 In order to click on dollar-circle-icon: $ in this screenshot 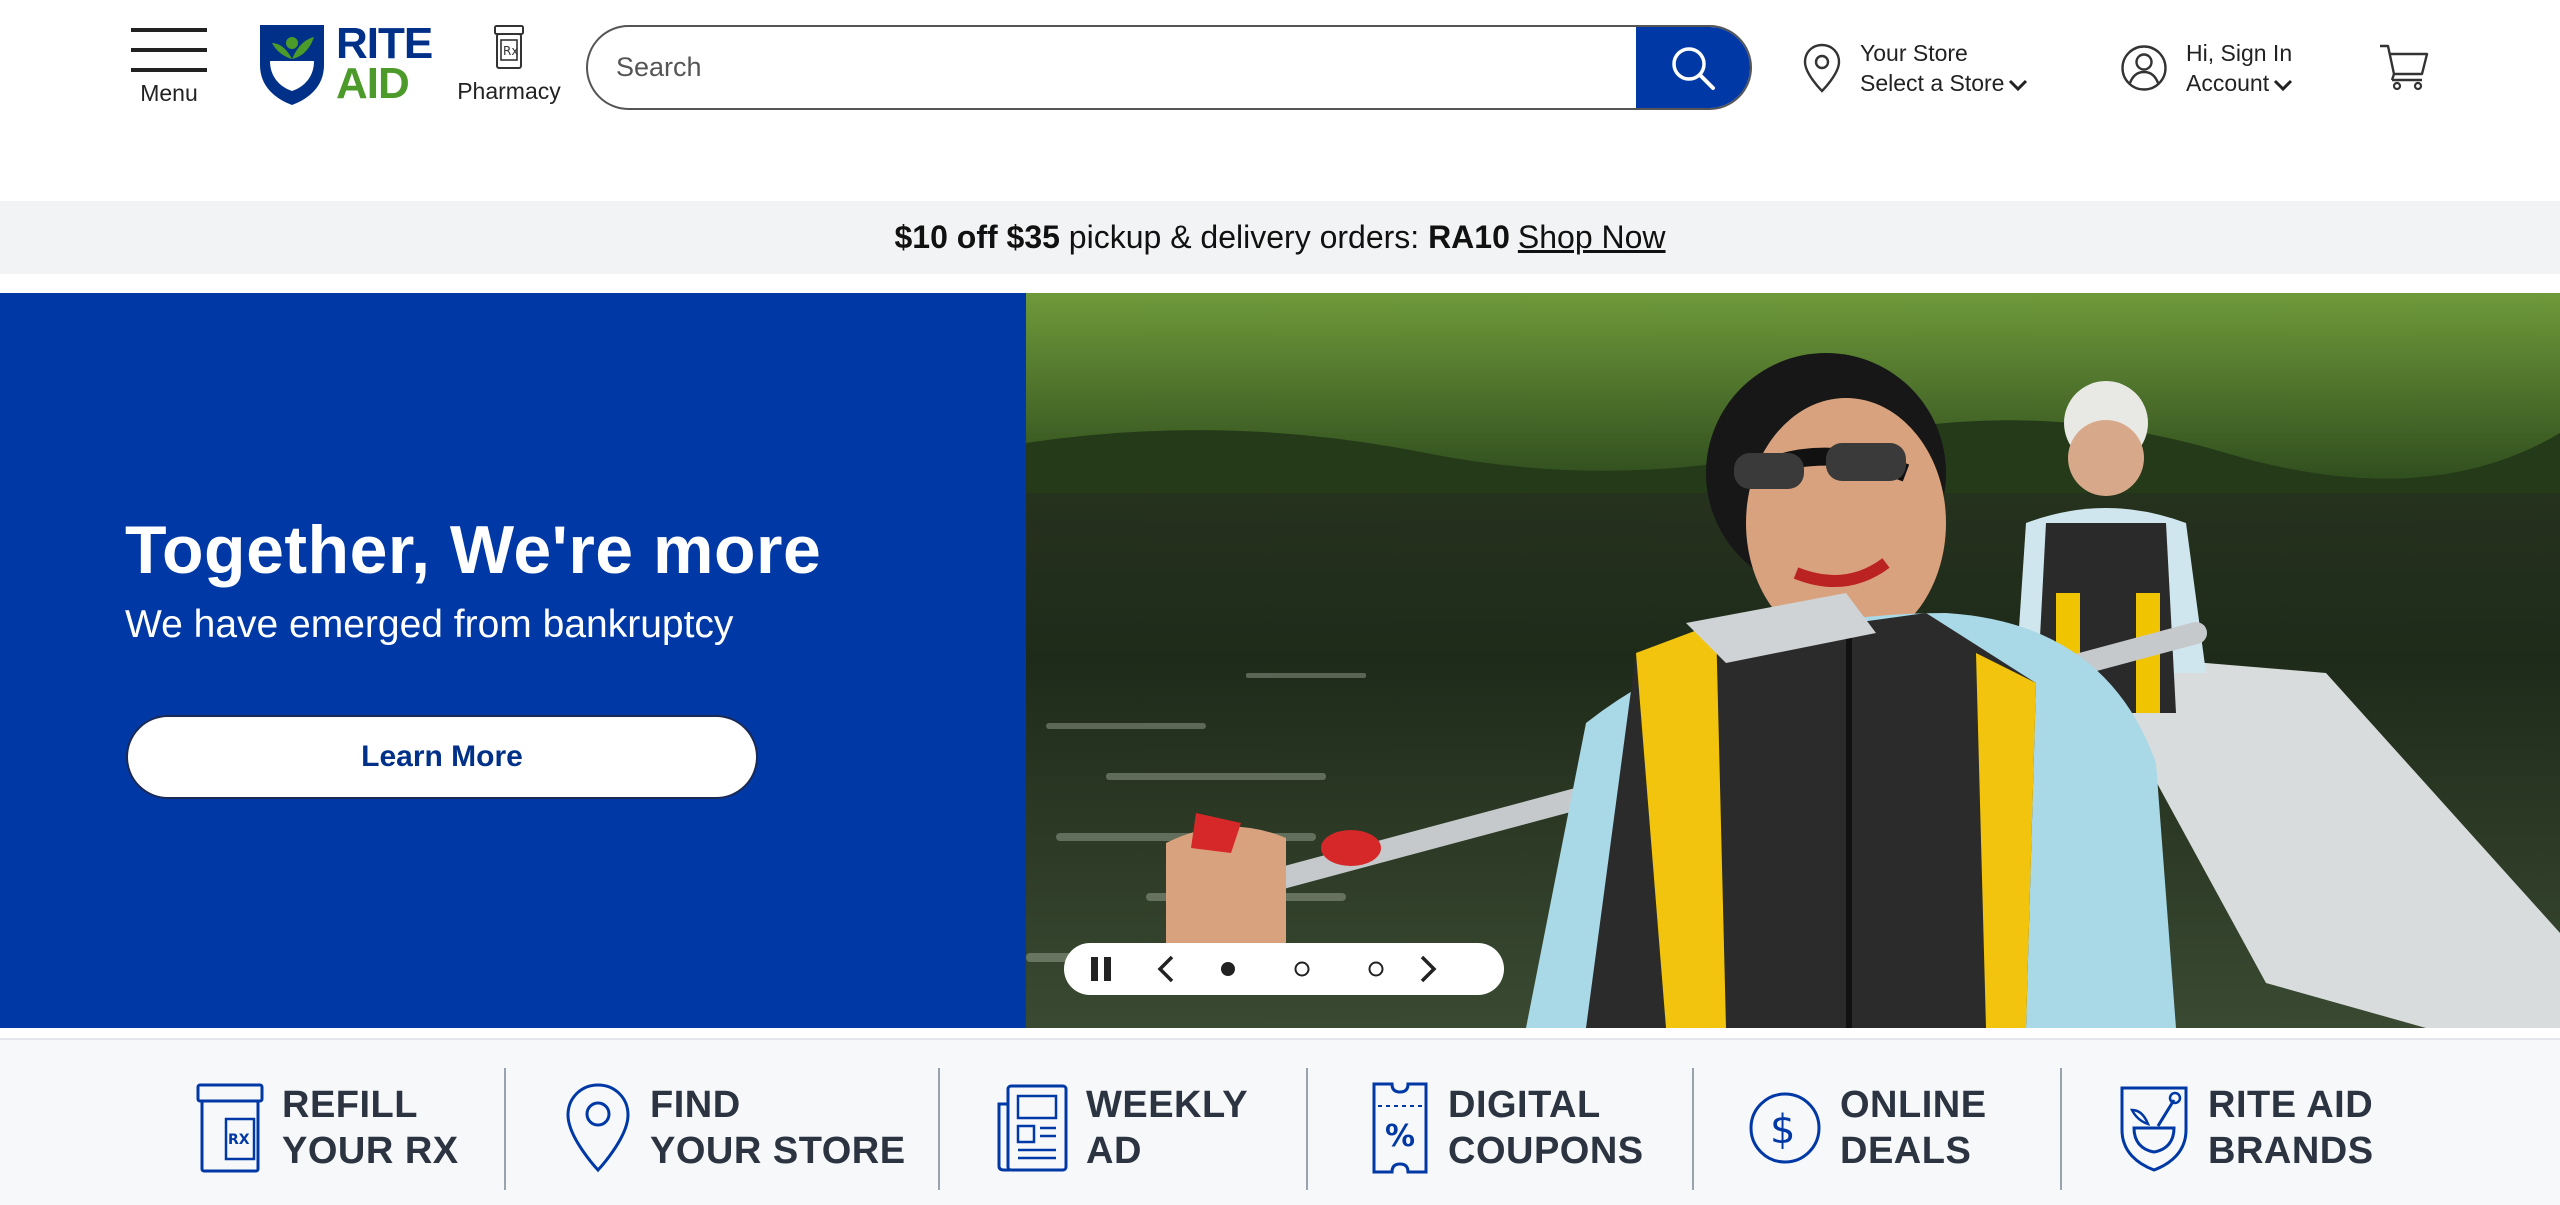, I will do `click(1785, 1128)`.